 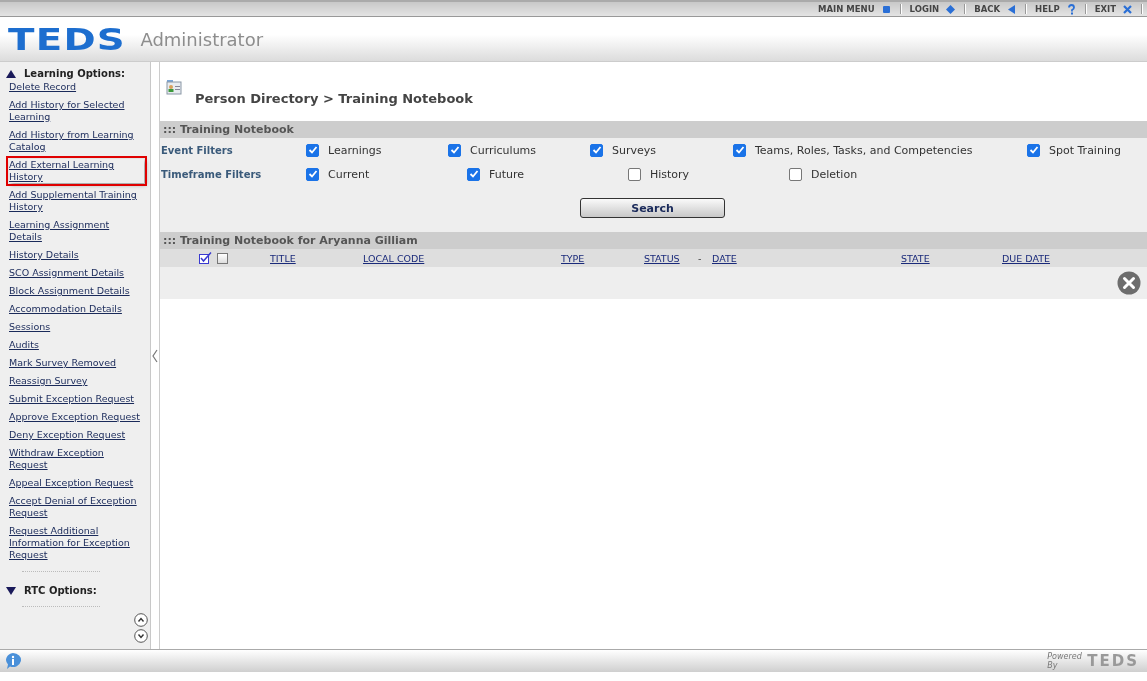 I want to click on sidebar-link: Block Assignment Details, so click(x=69, y=291).